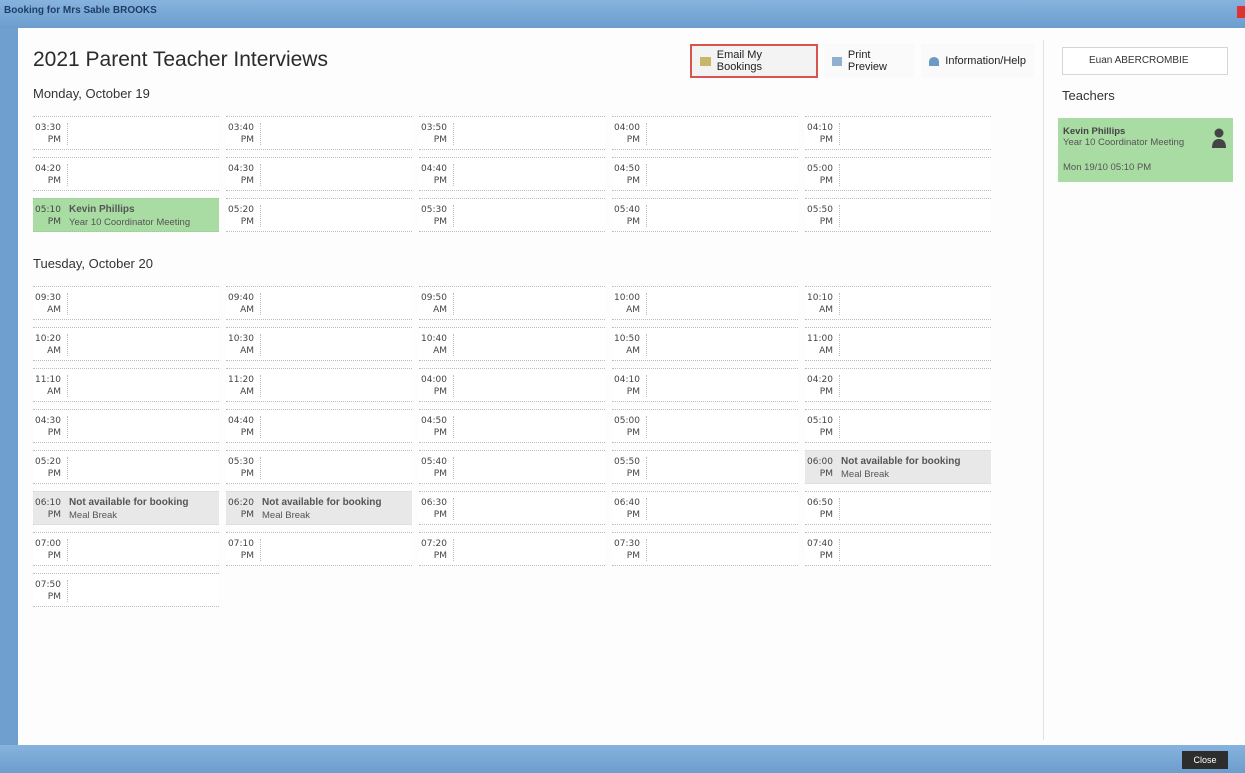  What do you see at coordinates (1241, 12) in the screenshot?
I see `window-close-icon` at bounding box center [1241, 12].